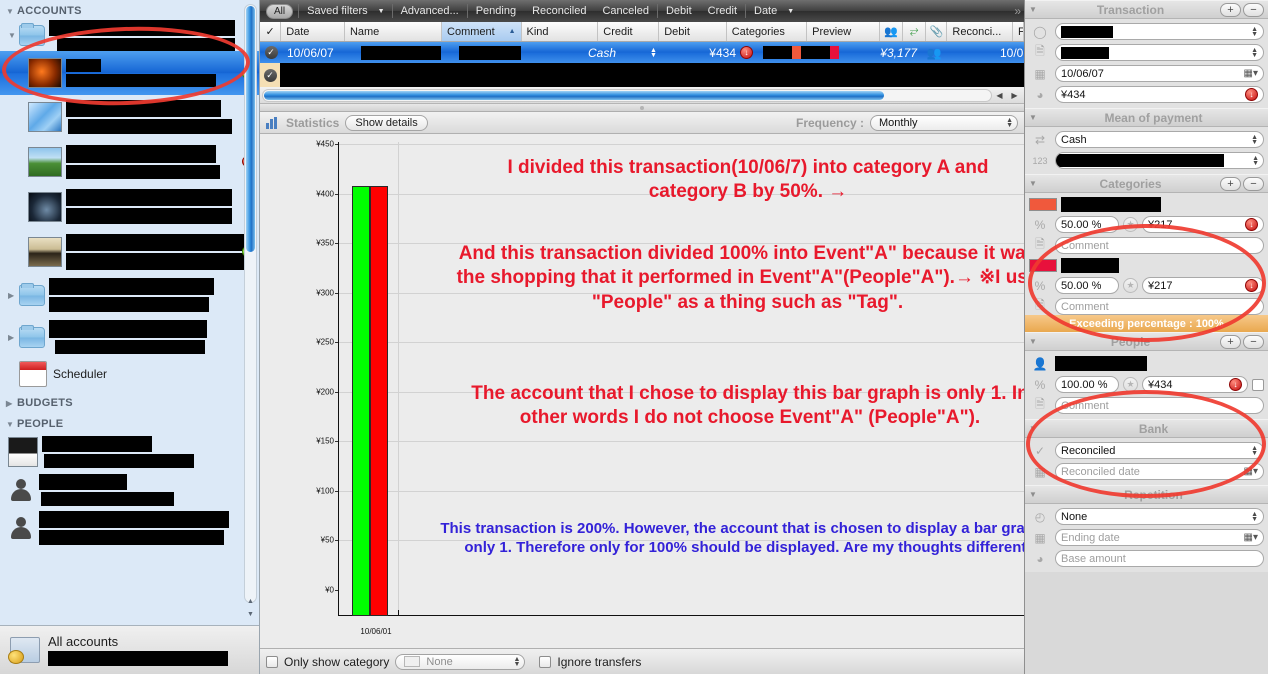 This screenshot has height=674, width=1268. I want to click on table-horizontal-scrollbar: ◀ ▶, so click(642, 95).